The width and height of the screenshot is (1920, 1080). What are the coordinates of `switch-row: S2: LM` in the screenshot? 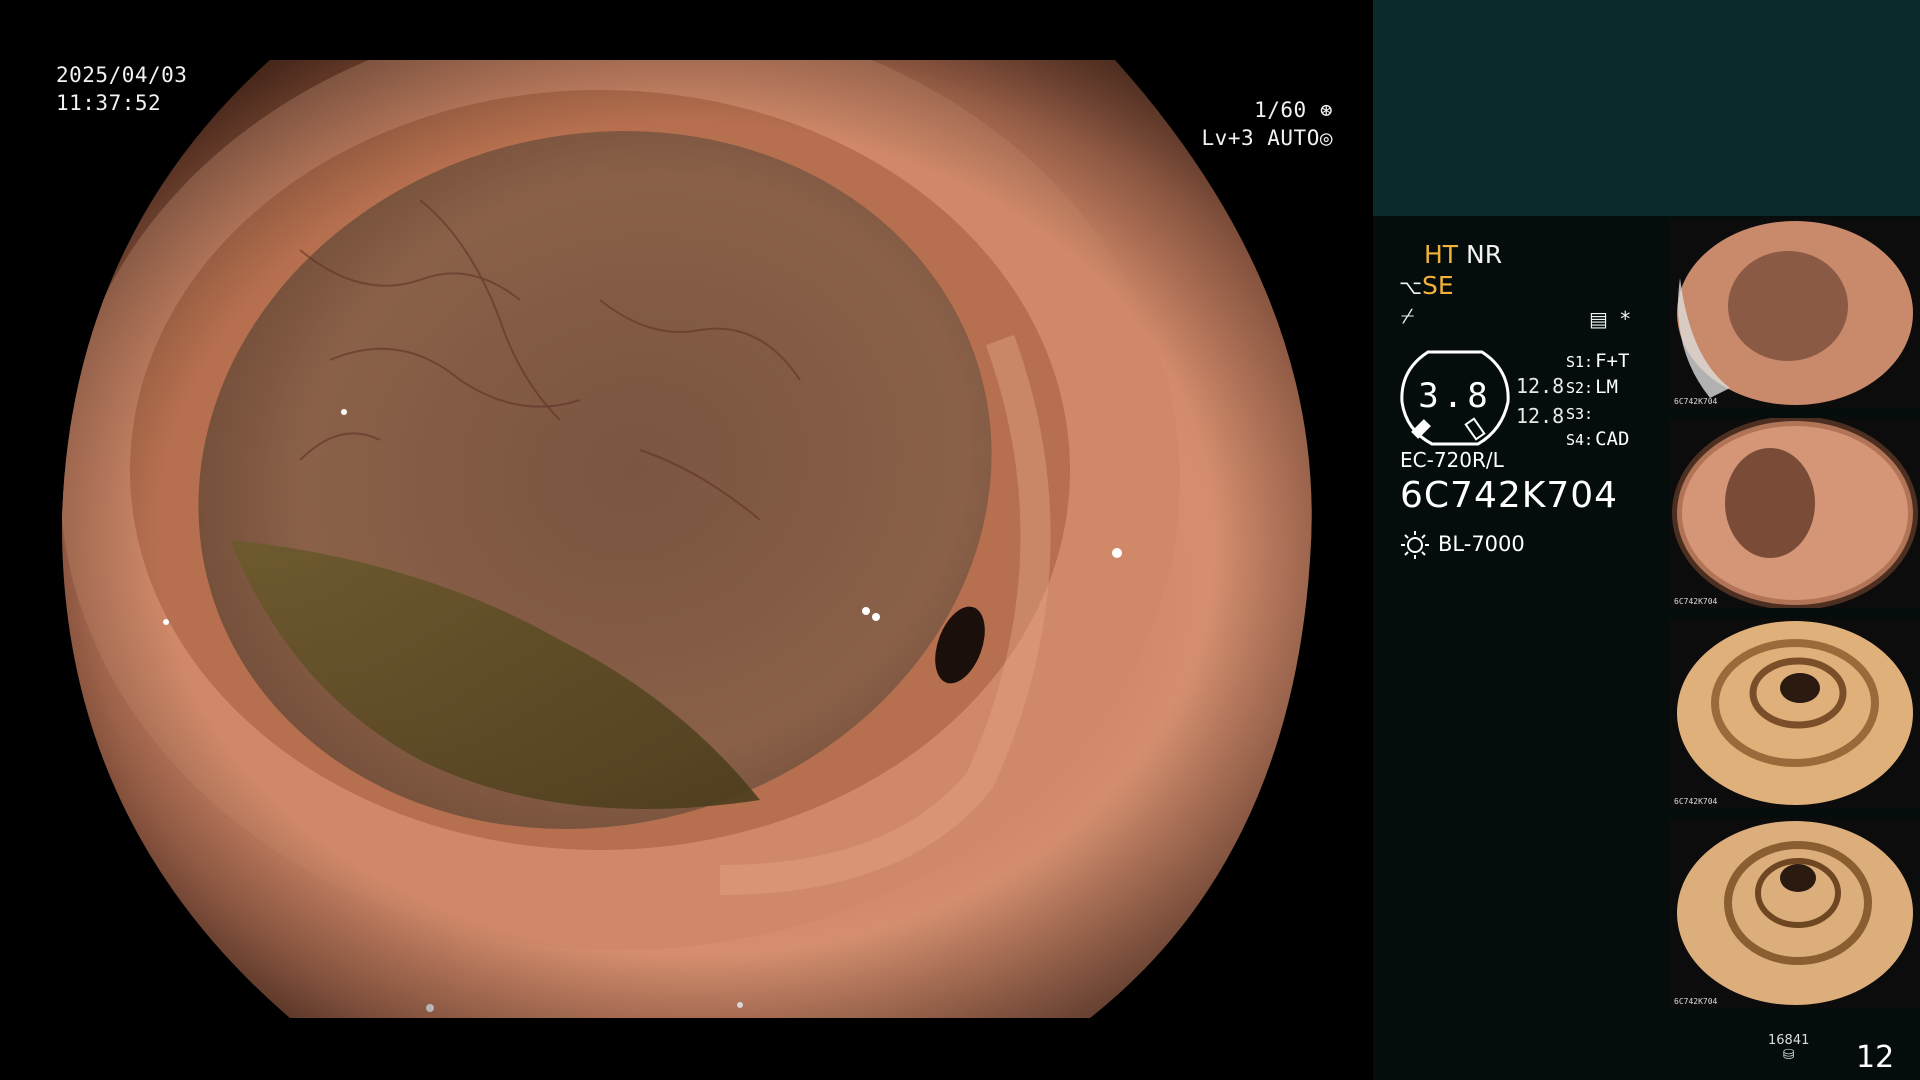 It's located at (1592, 387).